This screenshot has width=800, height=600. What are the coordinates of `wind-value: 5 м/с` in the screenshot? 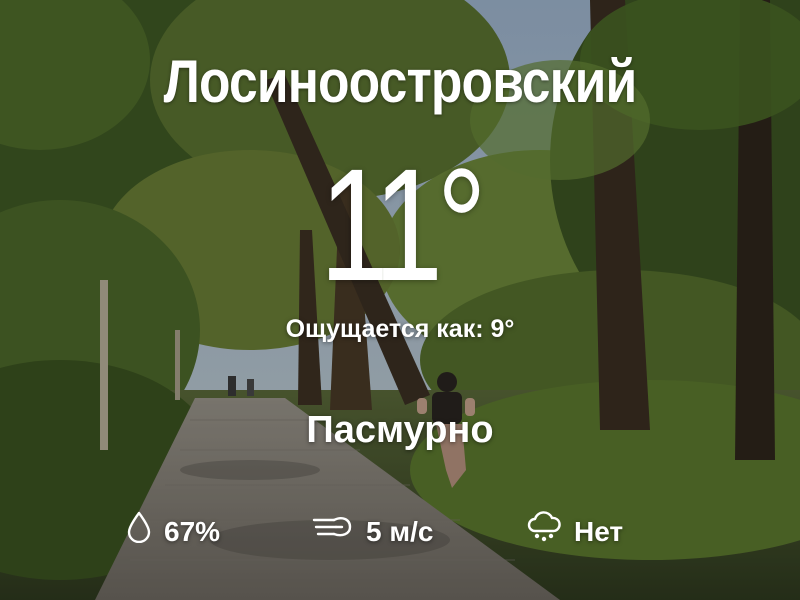 It's located at (400, 531).